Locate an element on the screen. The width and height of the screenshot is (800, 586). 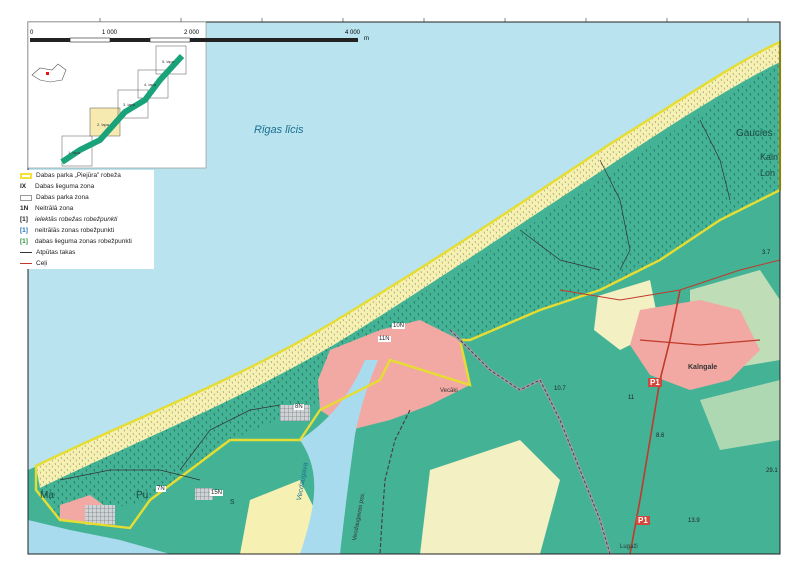
label-lon: Lon is located at coordinates (768, 173).